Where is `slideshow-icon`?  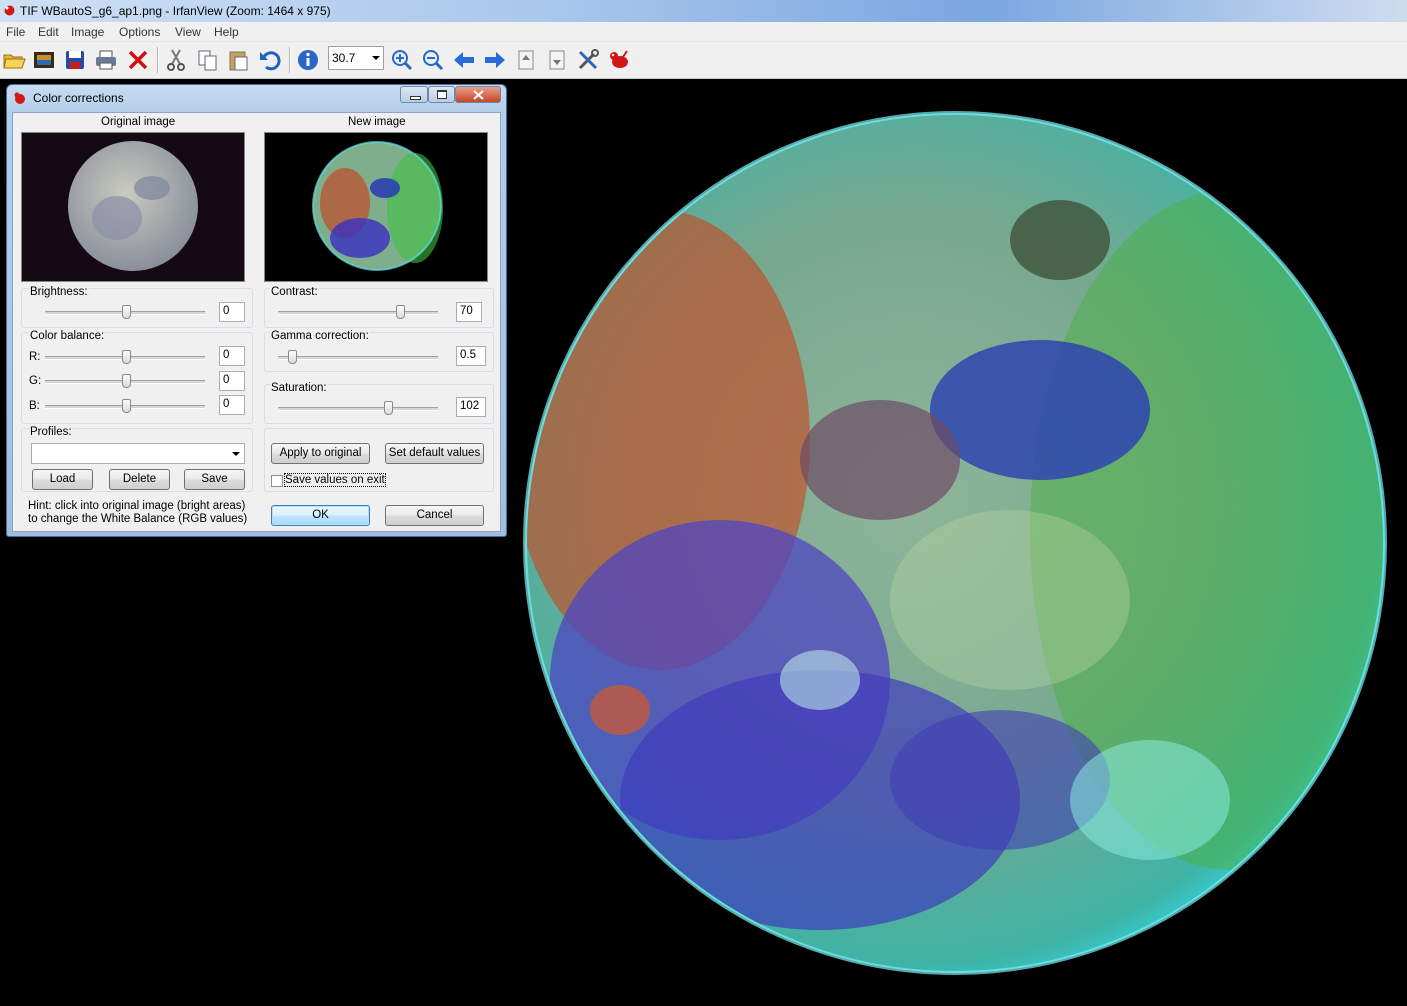
slideshow-icon is located at coordinates (44, 60).